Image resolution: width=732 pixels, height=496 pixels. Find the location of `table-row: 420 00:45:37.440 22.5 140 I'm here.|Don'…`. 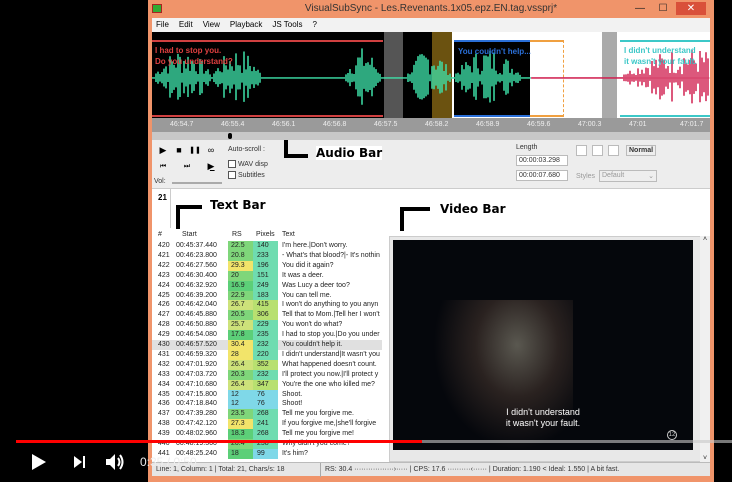

table-row: 420 00:45:37.440 22.5 140 I'm here.|Don'… is located at coordinates (267, 246).